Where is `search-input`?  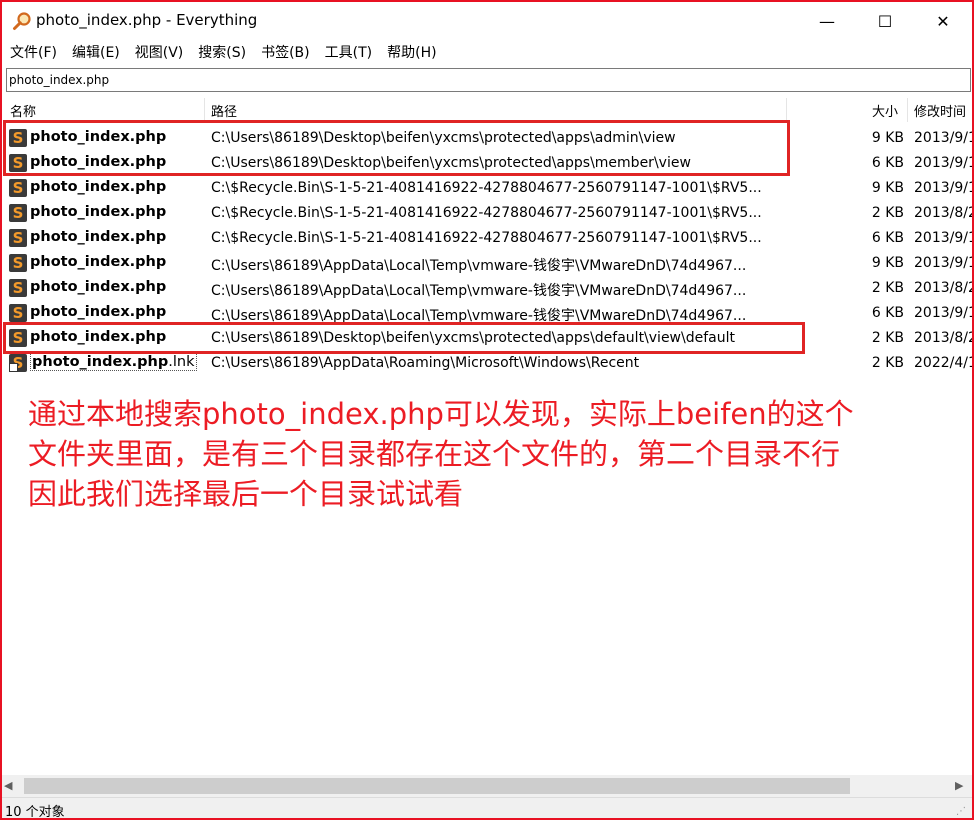 search-input is located at coordinates (486, 80).